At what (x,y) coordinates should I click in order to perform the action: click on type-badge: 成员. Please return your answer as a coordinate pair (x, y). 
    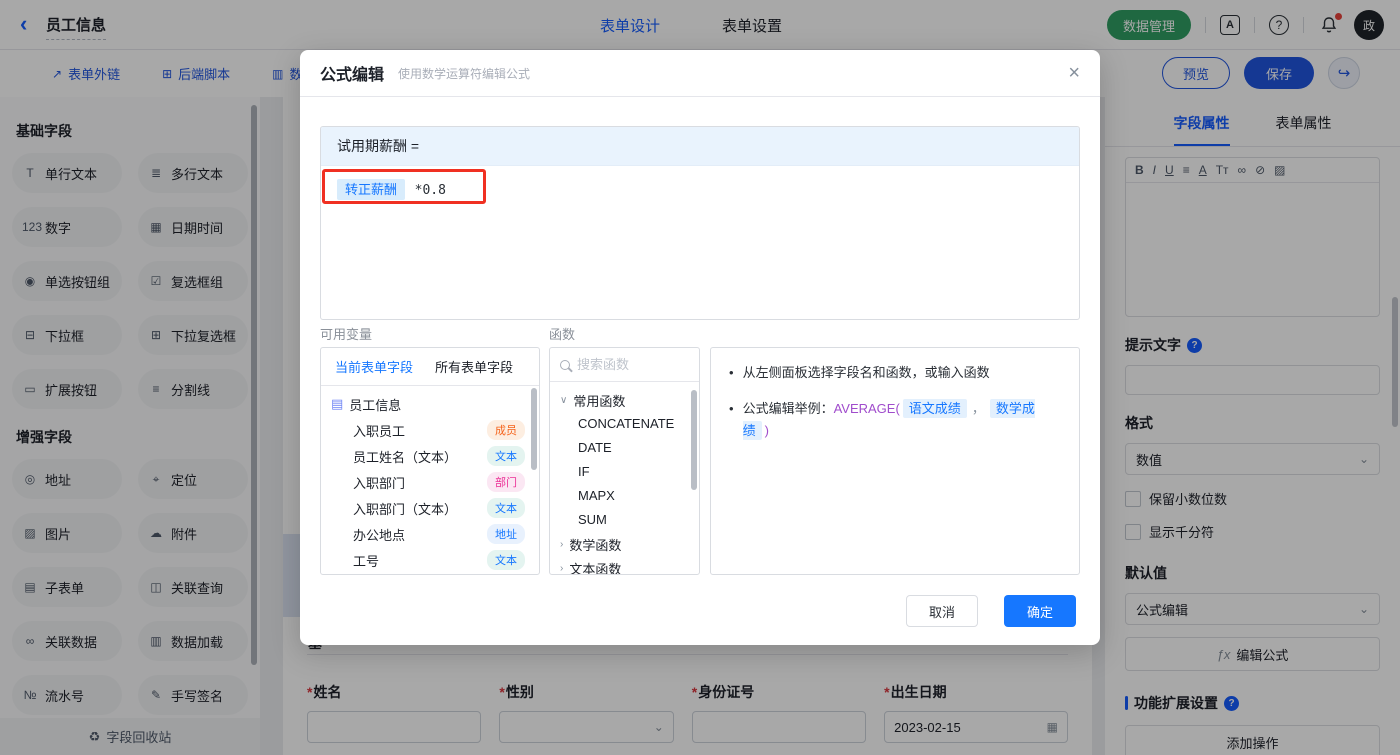
    Looking at the image, I should click on (506, 430).